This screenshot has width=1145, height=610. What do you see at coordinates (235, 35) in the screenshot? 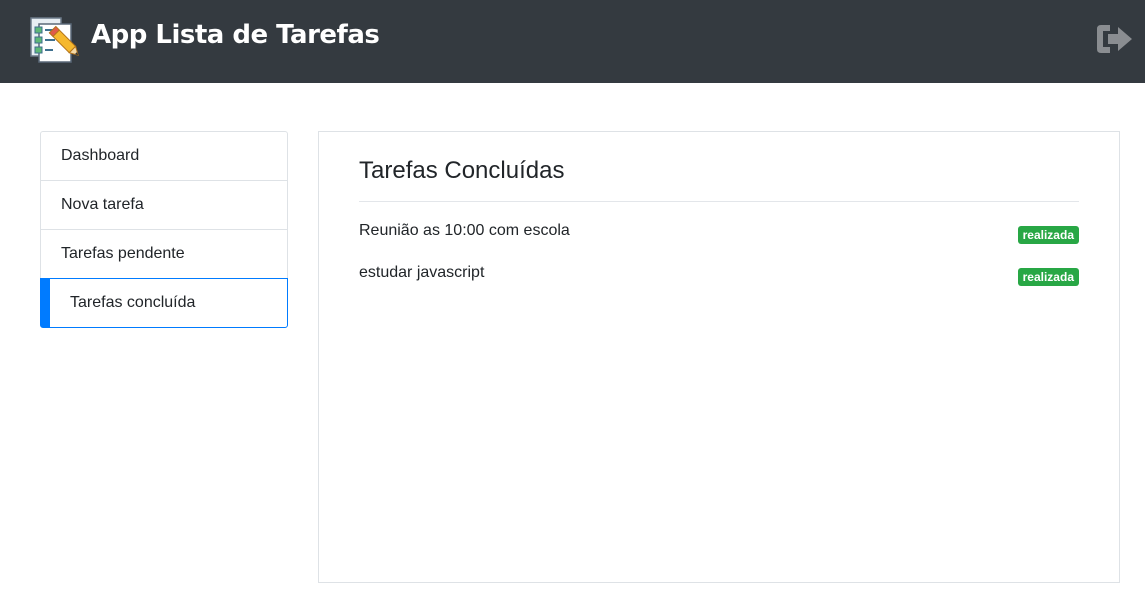
I see `app-title: App Lista de Tarefas` at bounding box center [235, 35].